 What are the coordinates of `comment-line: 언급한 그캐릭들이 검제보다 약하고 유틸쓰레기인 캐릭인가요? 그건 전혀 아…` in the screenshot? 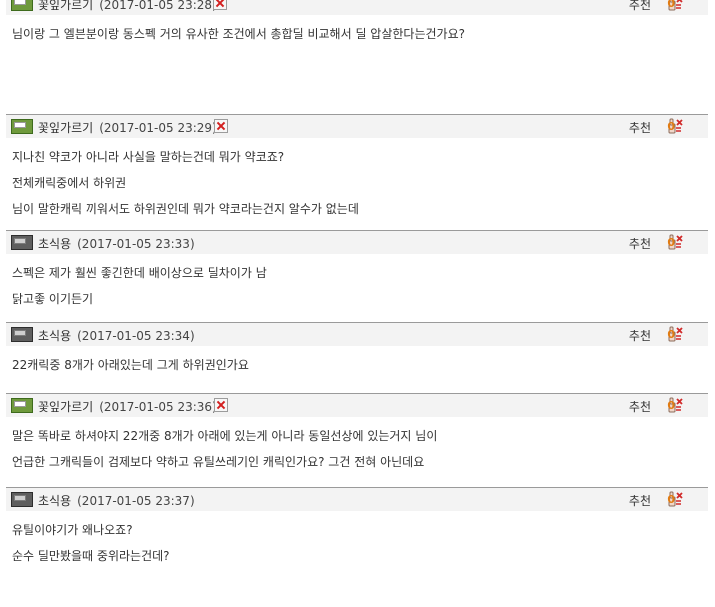 It's located at (218, 462).